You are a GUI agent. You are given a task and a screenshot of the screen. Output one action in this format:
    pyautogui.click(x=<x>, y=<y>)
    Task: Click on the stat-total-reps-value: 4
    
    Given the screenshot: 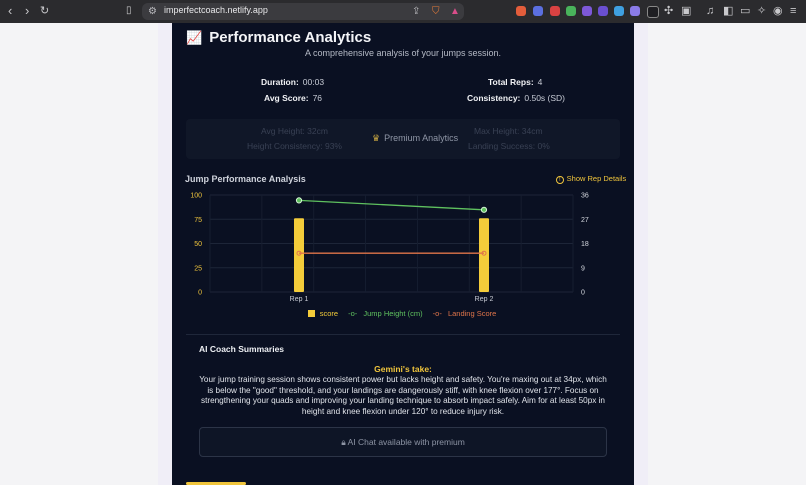 What is the action you would take?
    pyautogui.click(x=540, y=82)
    